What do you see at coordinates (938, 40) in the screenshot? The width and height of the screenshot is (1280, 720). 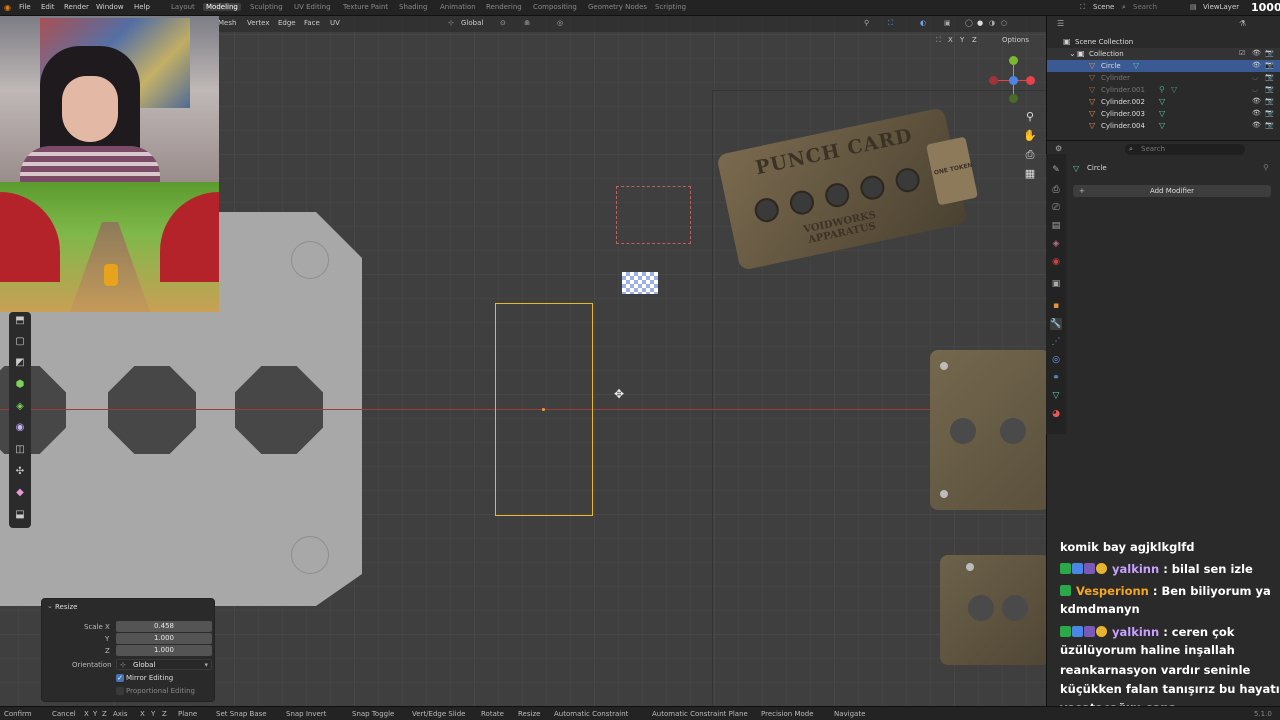 I see `mirror-icon: ⛶` at bounding box center [938, 40].